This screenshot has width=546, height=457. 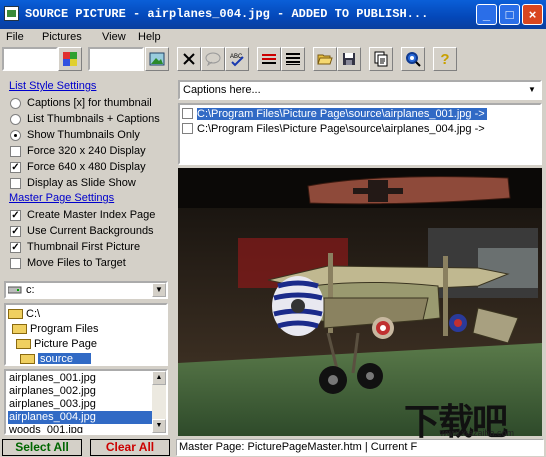 I want to click on folder-program-files: Program Files, so click(x=55, y=328).